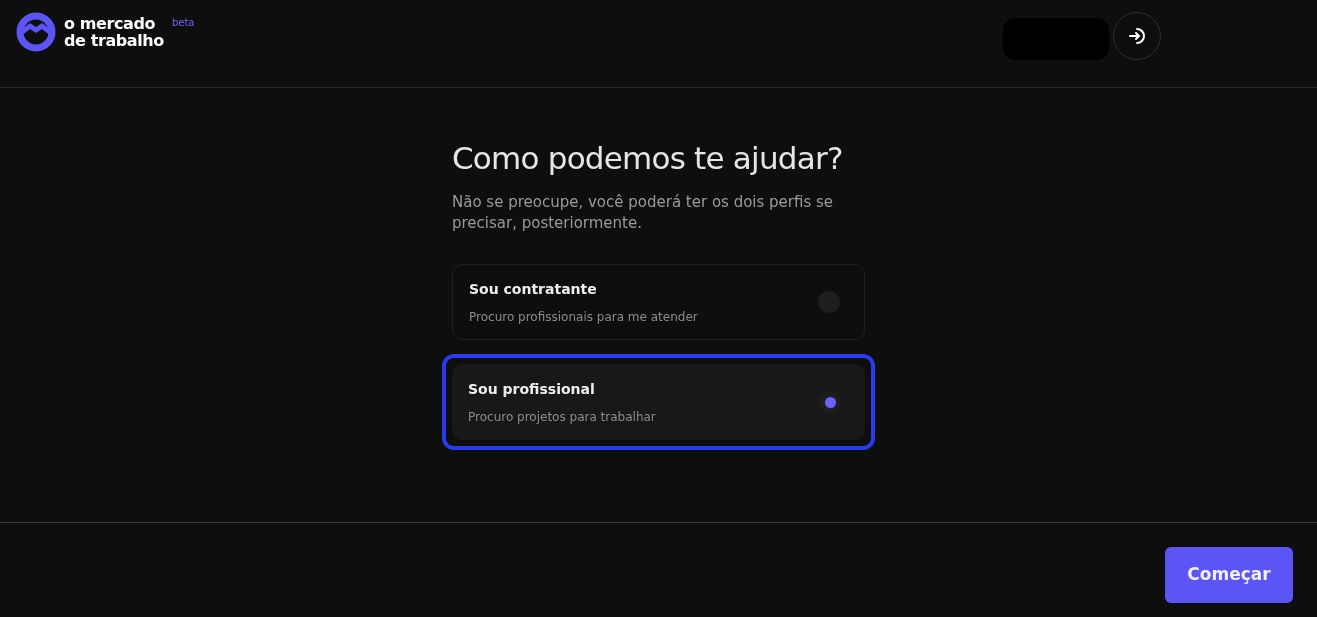  Describe the element at coordinates (643, 213) in the screenshot. I see `page-subtitle: Não se preocupe, você poderá ter os dois perfis se precisar, posteriormente.` at that location.